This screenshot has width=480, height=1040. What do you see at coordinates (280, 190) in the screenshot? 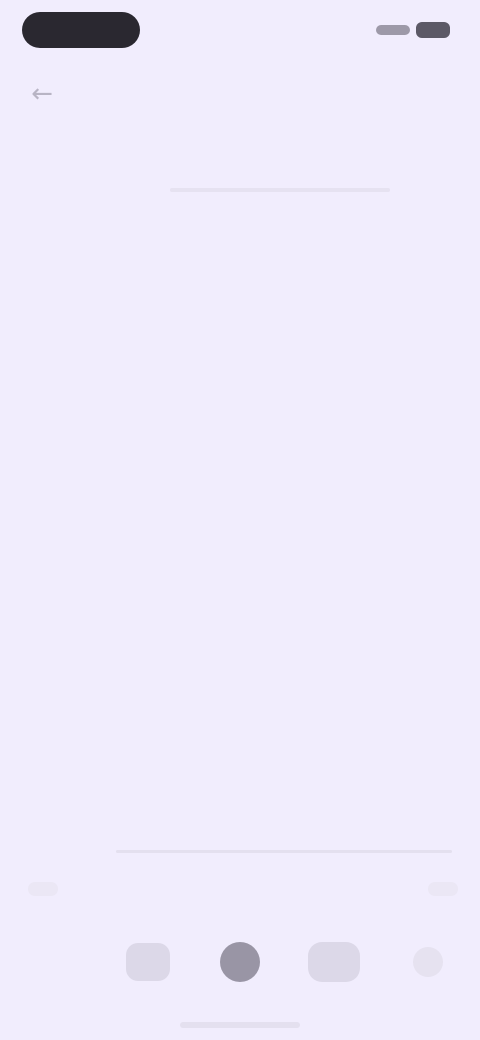
I see `header-divider` at bounding box center [280, 190].